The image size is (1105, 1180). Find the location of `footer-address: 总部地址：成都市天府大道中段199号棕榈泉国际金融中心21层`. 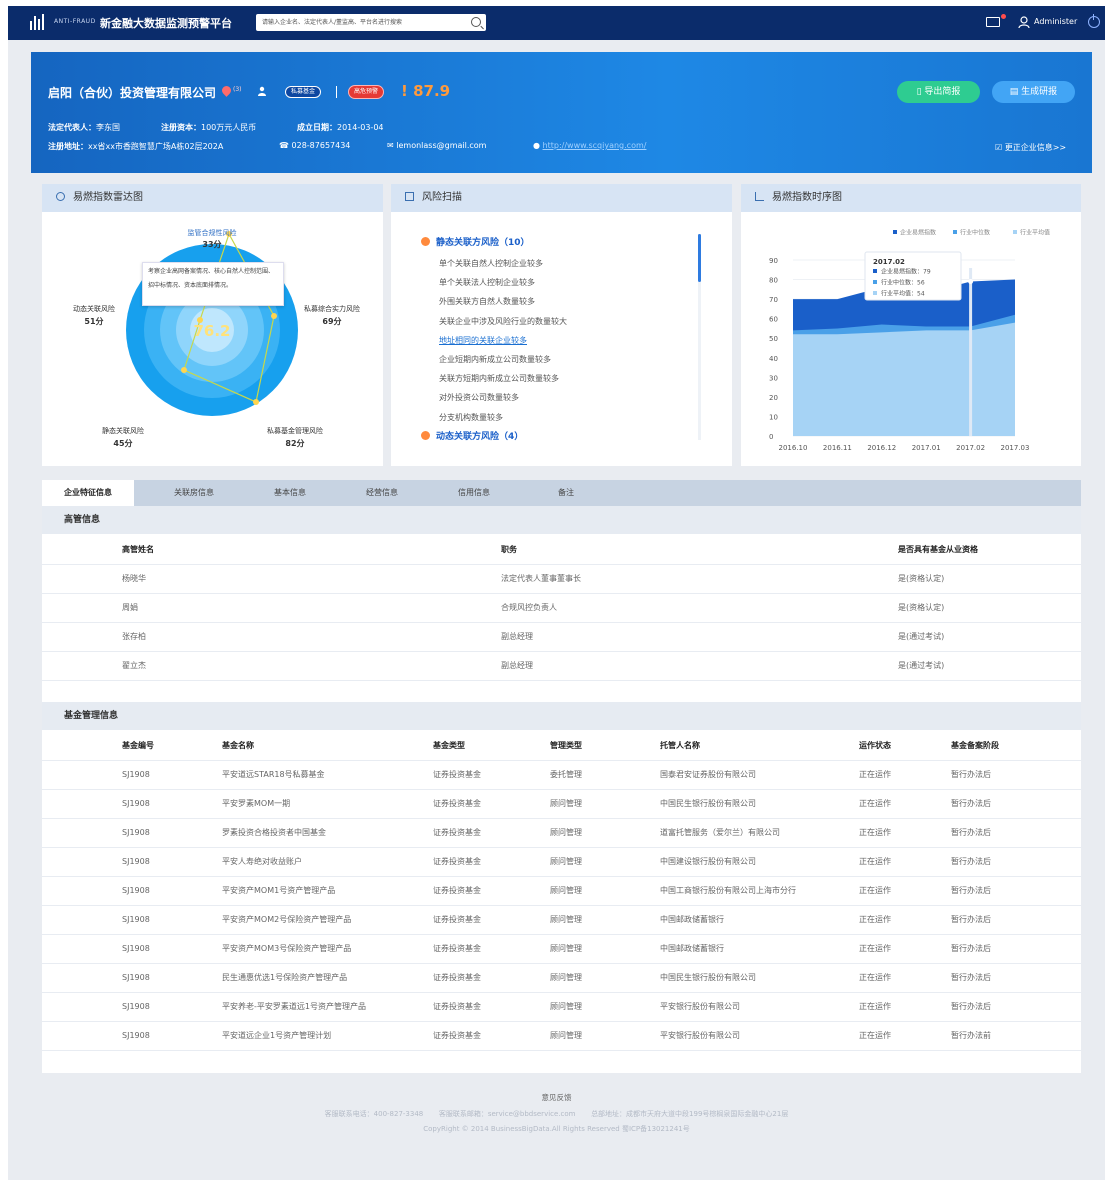

footer-address: 总部地址：成都市天府大道中段199号棕榈泉国际金融中心21层 is located at coordinates (690, 1114).